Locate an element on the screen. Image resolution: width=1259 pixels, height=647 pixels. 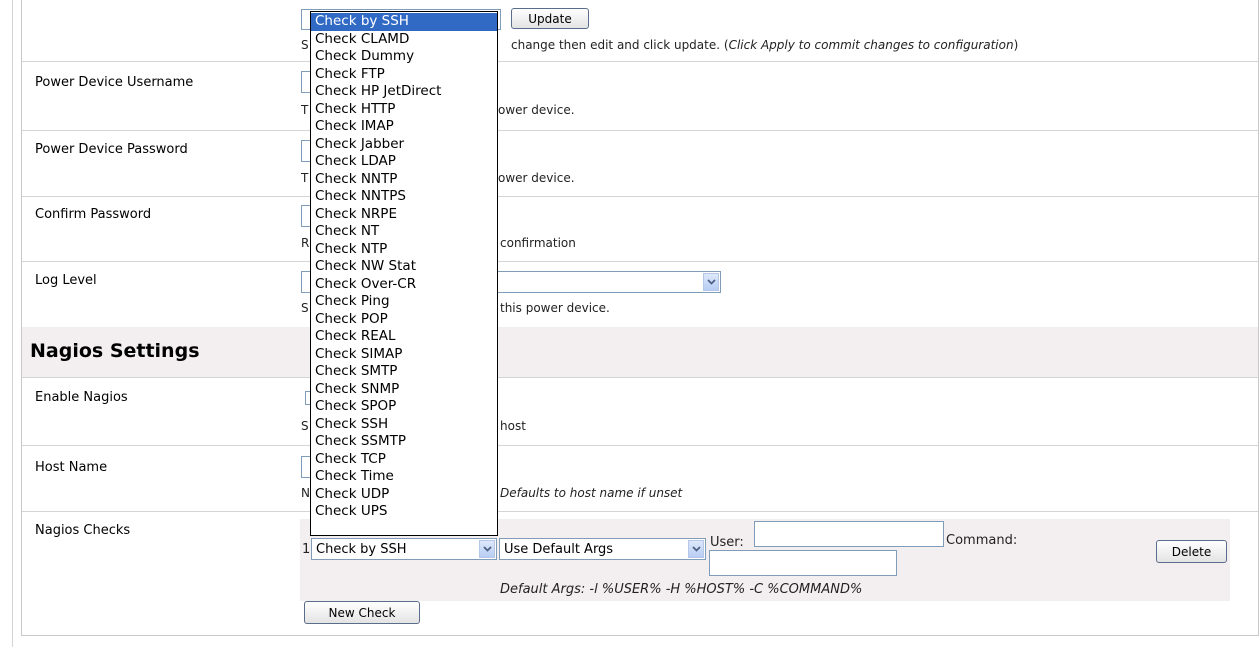
check-type-select: Check by SSH is located at coordinates (404, 549).